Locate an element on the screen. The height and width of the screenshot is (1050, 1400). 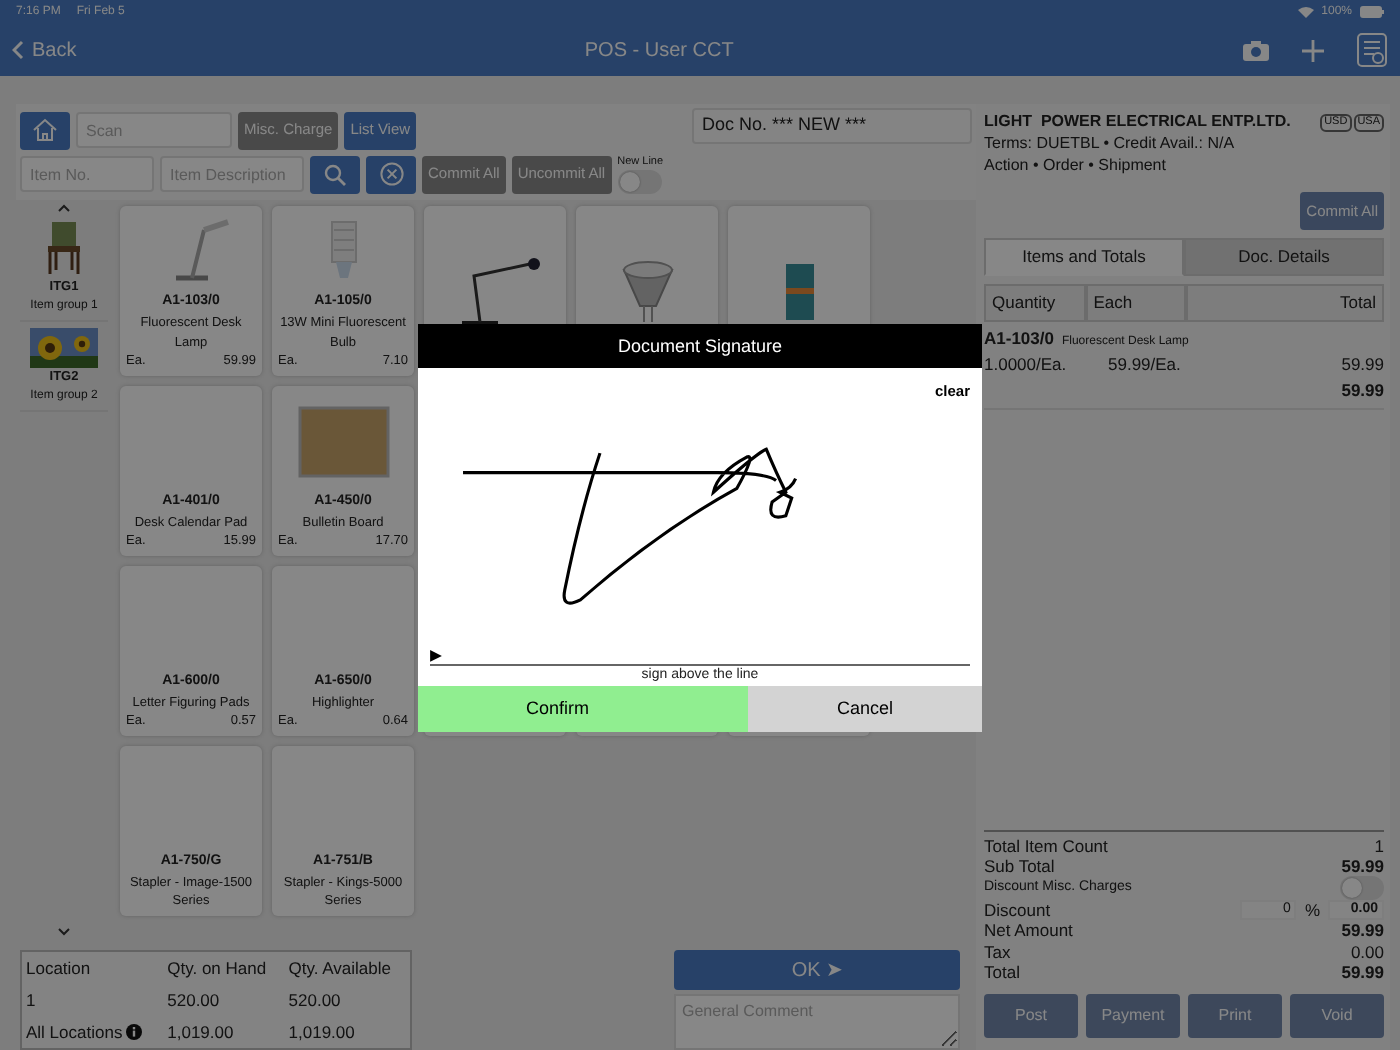
cancel-button: Cancel is located at coordinates (865, 709).